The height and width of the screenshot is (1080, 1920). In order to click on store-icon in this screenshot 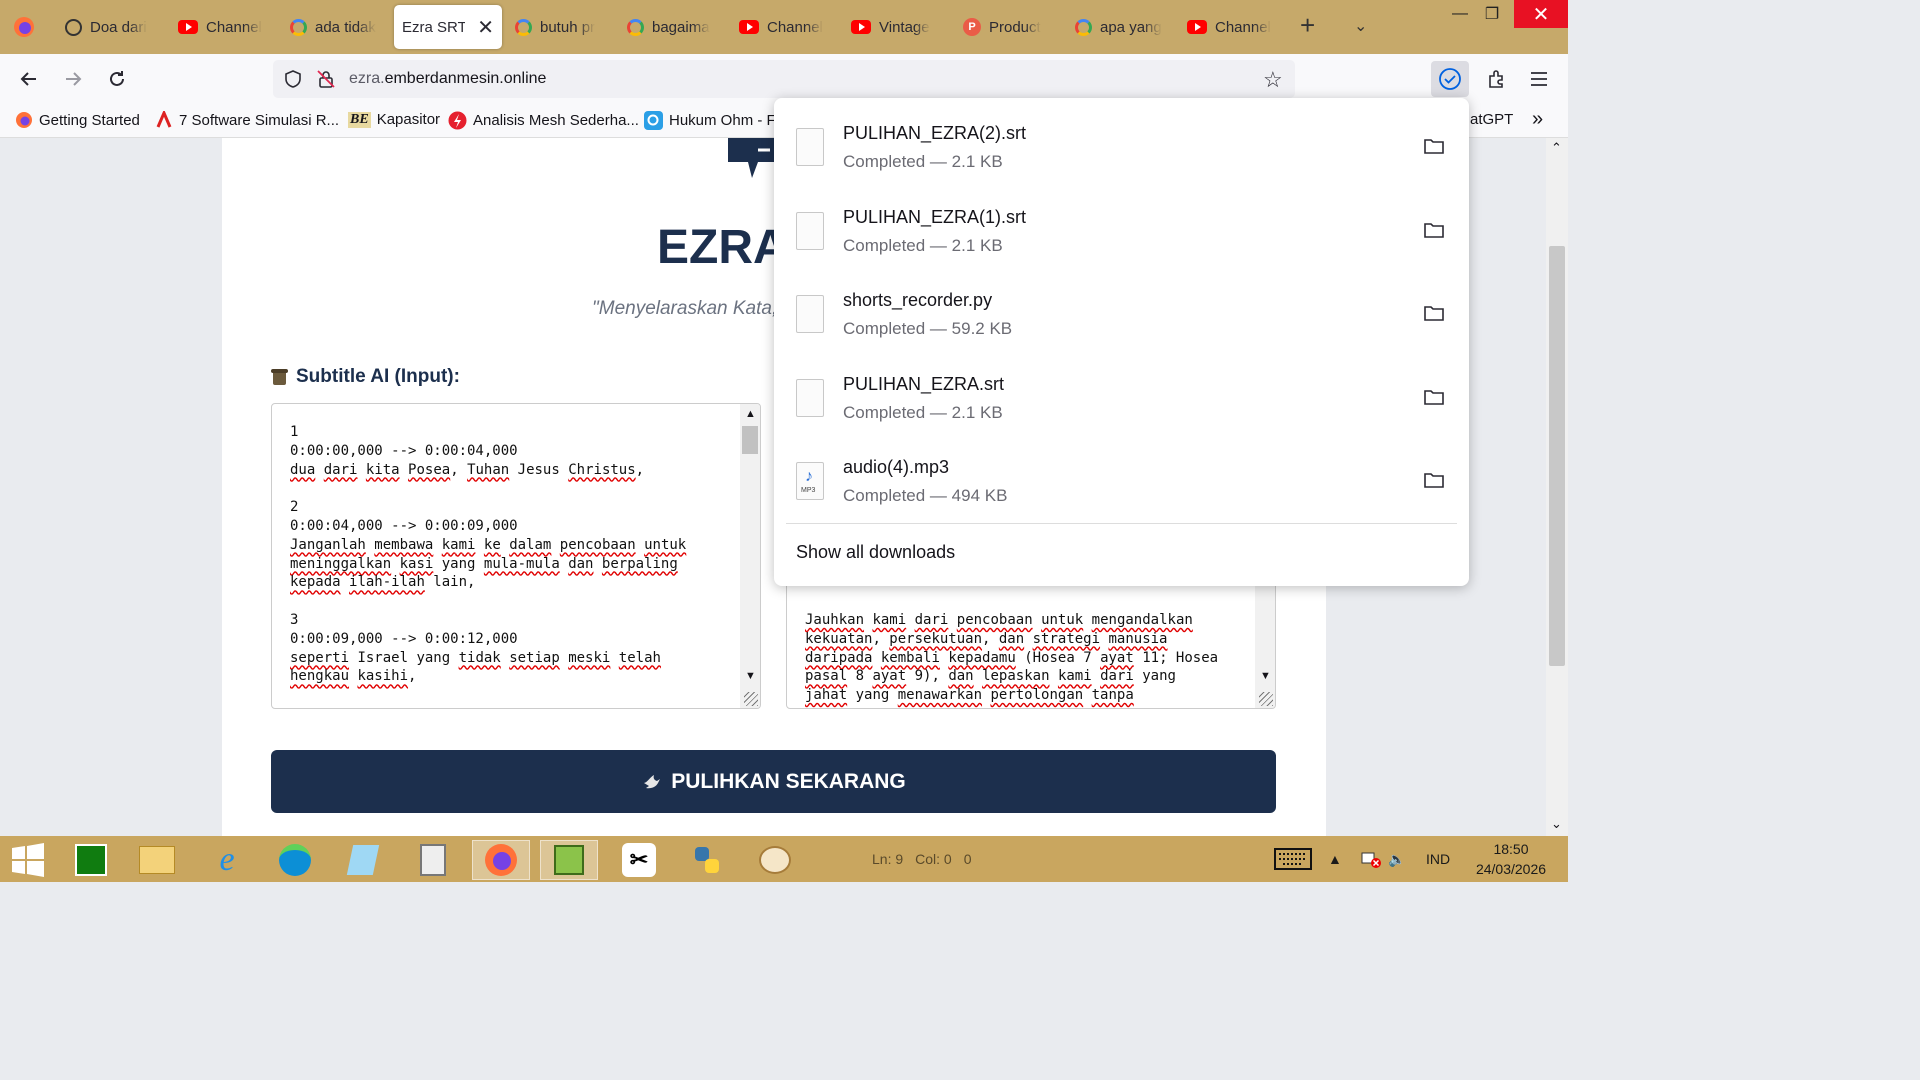, I will do `click(91, 860)`.